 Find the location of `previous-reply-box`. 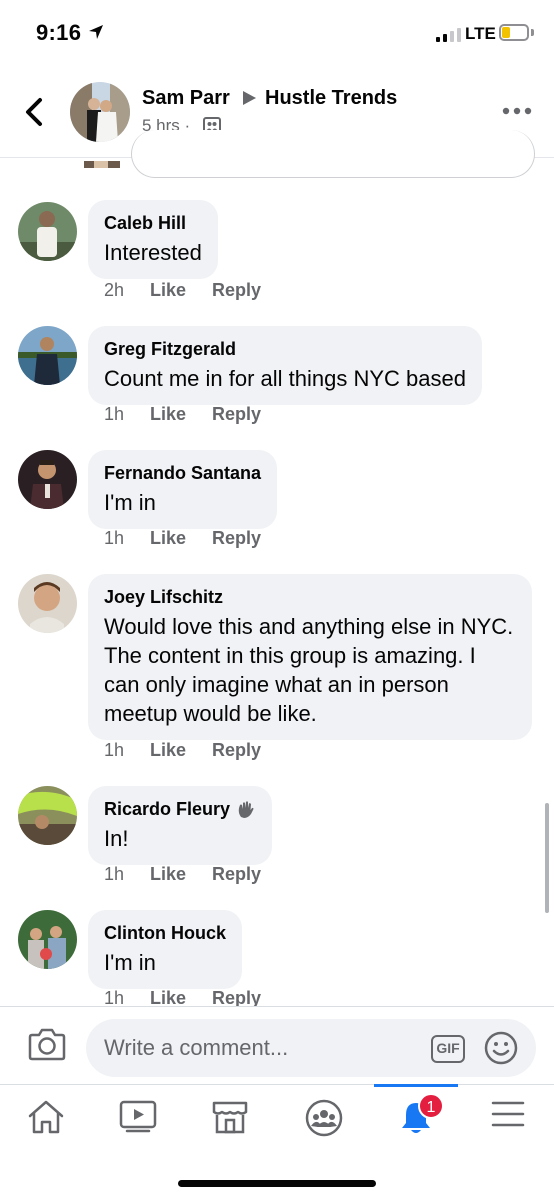

previous-reply-box is located at coordinates (333, 154).